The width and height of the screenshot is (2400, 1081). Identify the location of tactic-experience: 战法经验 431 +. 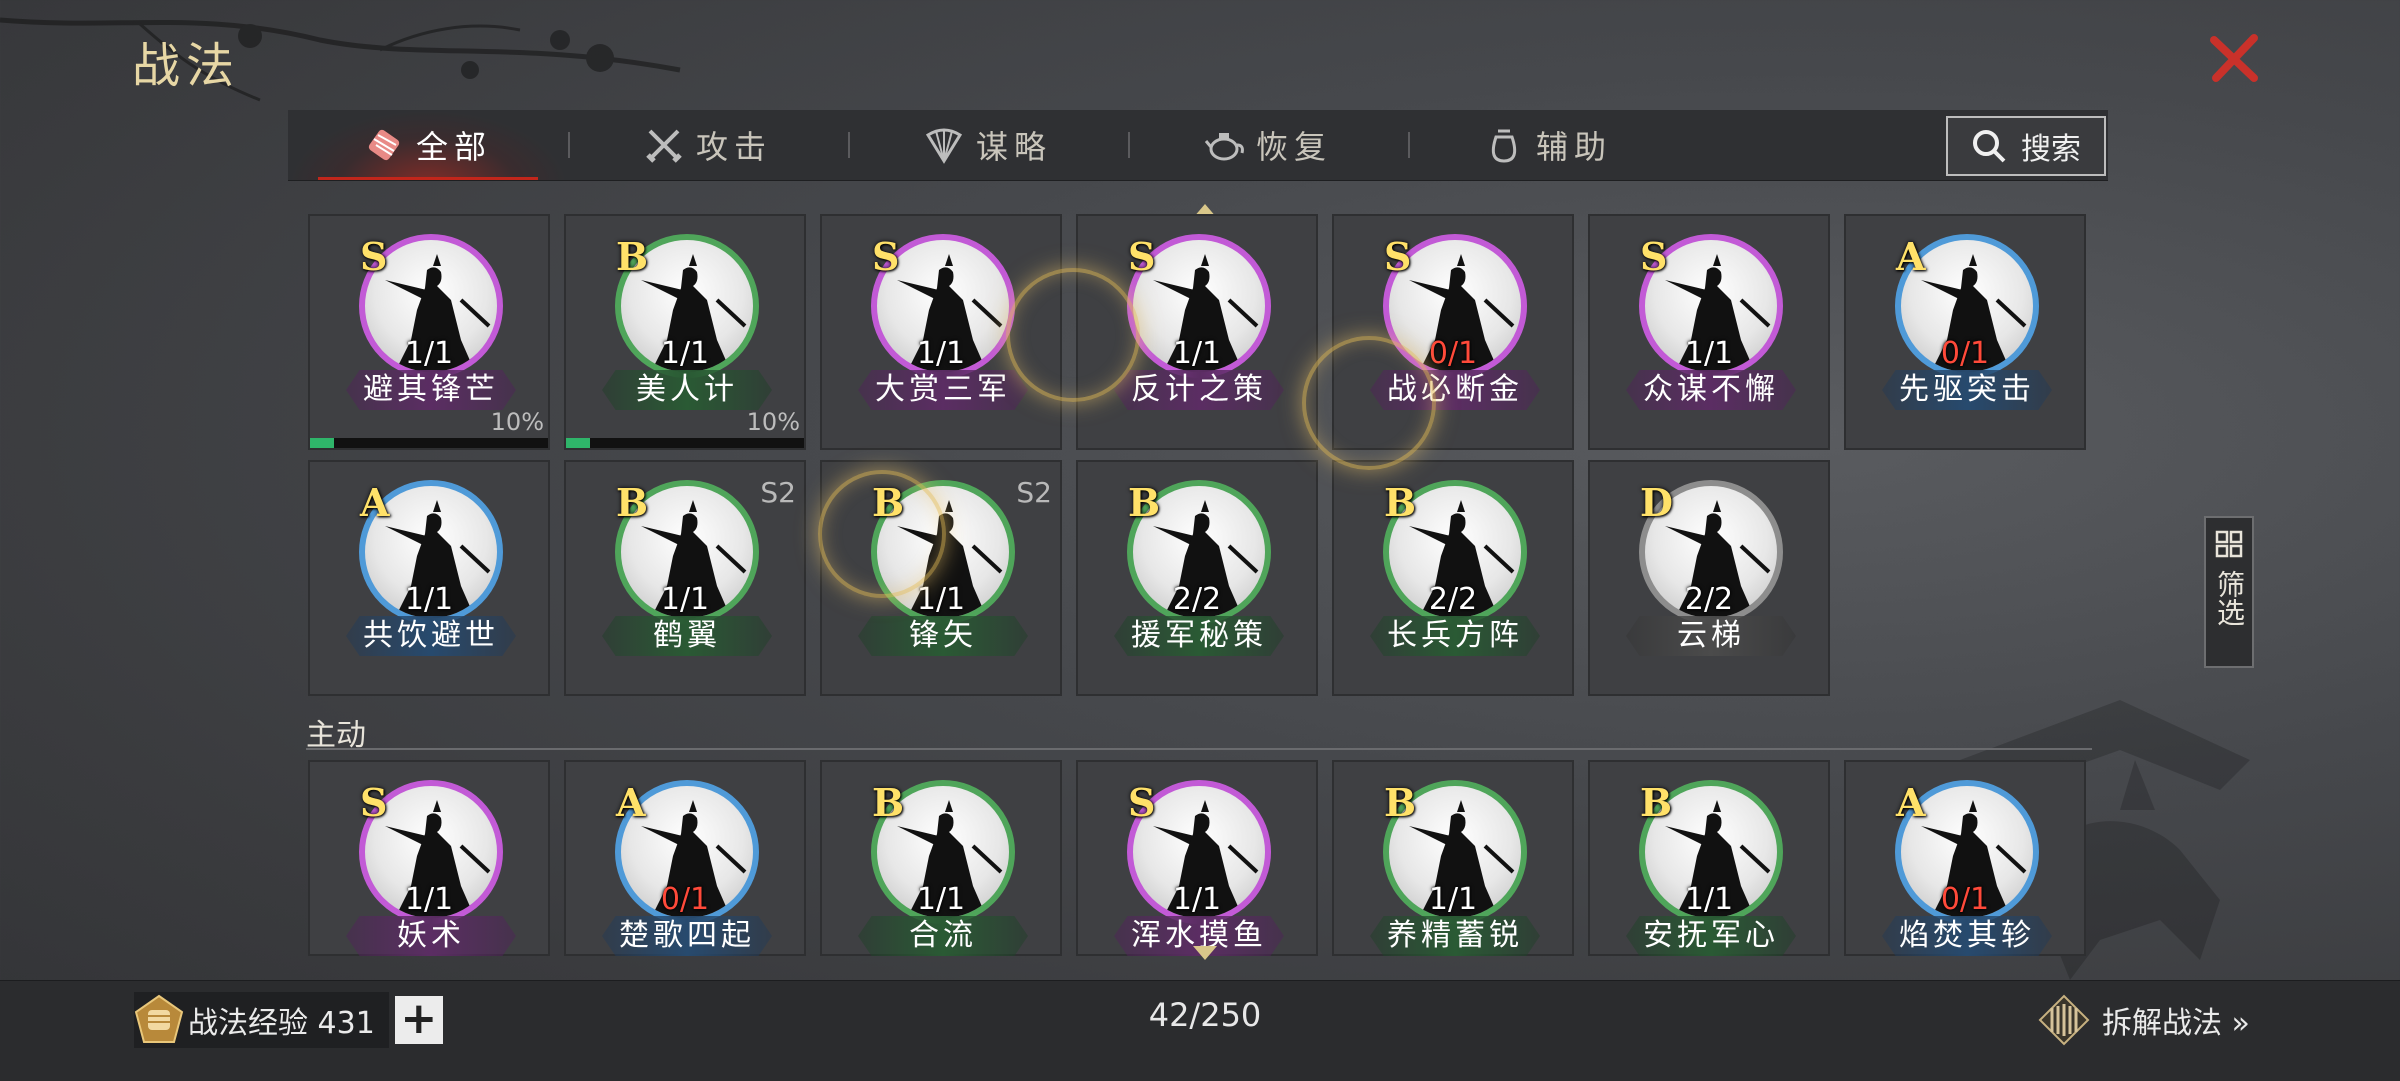
(288, 1020).